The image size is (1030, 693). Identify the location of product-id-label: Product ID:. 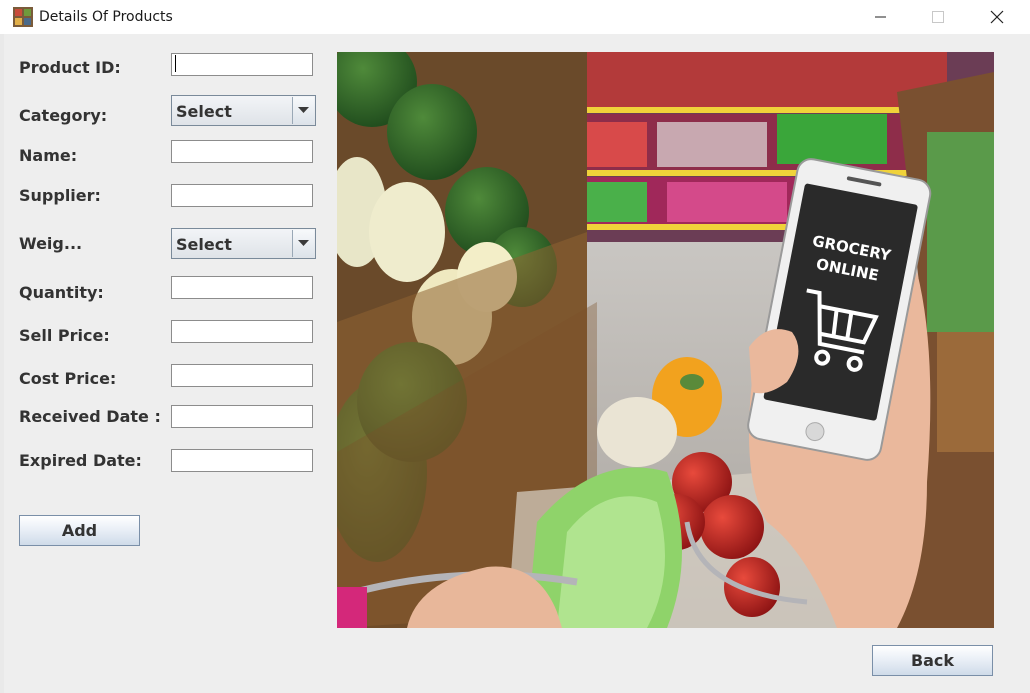
(70, 67).